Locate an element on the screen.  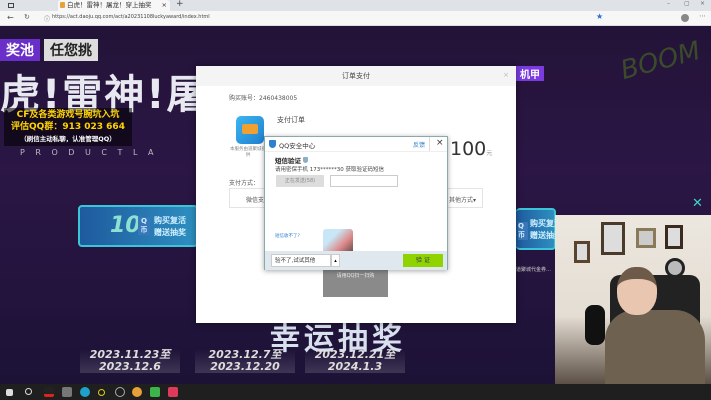
banner-tags: 奖池 任您挑 is located at coordinates (49, 50).